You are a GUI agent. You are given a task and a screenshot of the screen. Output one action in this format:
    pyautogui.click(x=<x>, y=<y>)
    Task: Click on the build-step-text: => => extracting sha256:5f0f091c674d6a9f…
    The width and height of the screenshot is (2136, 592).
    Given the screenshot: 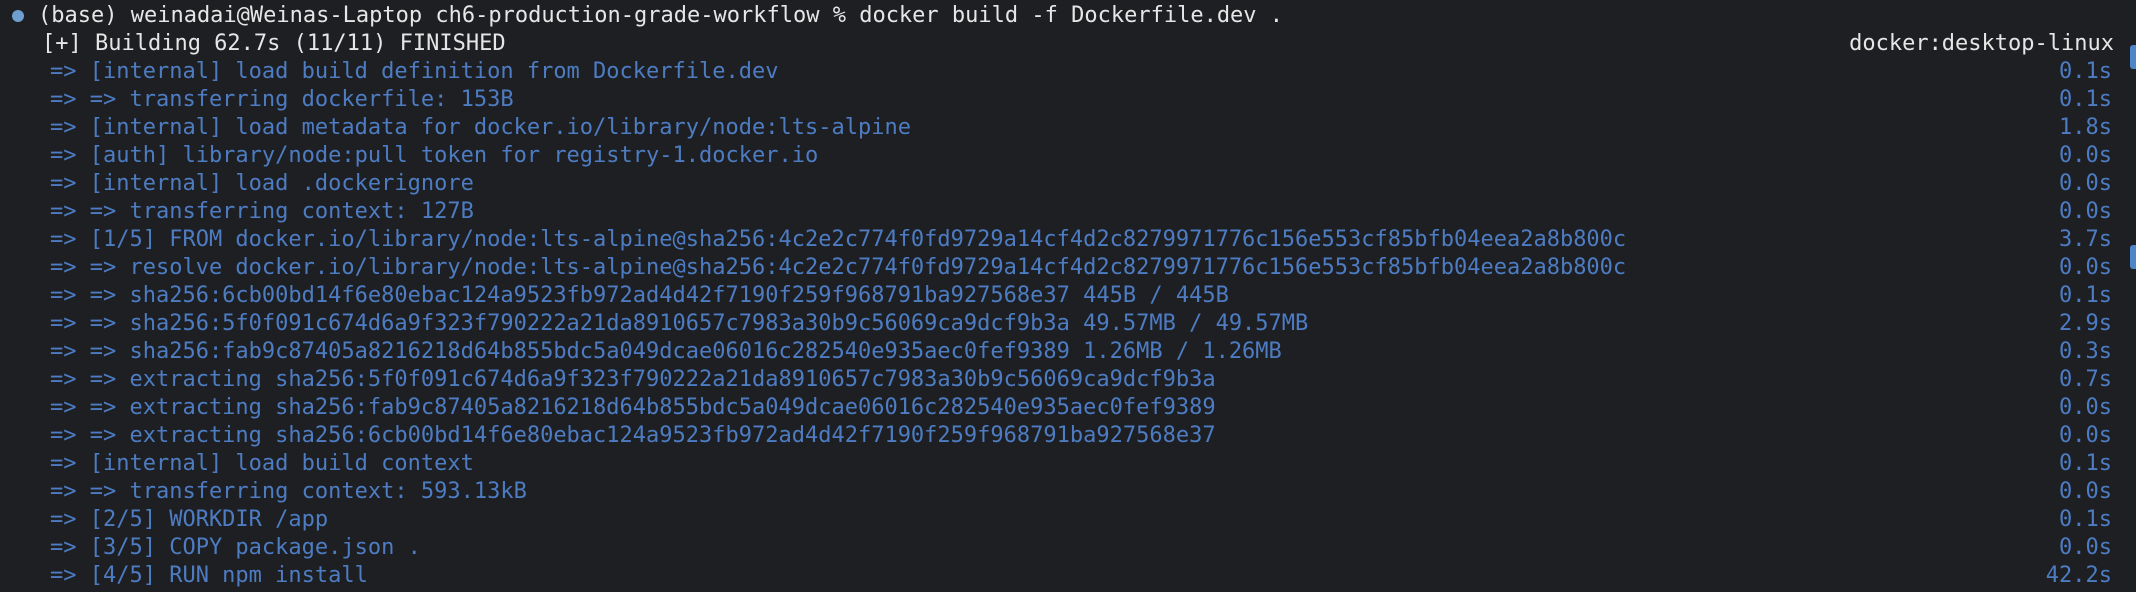 What is the action you would take?
    pyautogui.click(x=633, y=379)
    